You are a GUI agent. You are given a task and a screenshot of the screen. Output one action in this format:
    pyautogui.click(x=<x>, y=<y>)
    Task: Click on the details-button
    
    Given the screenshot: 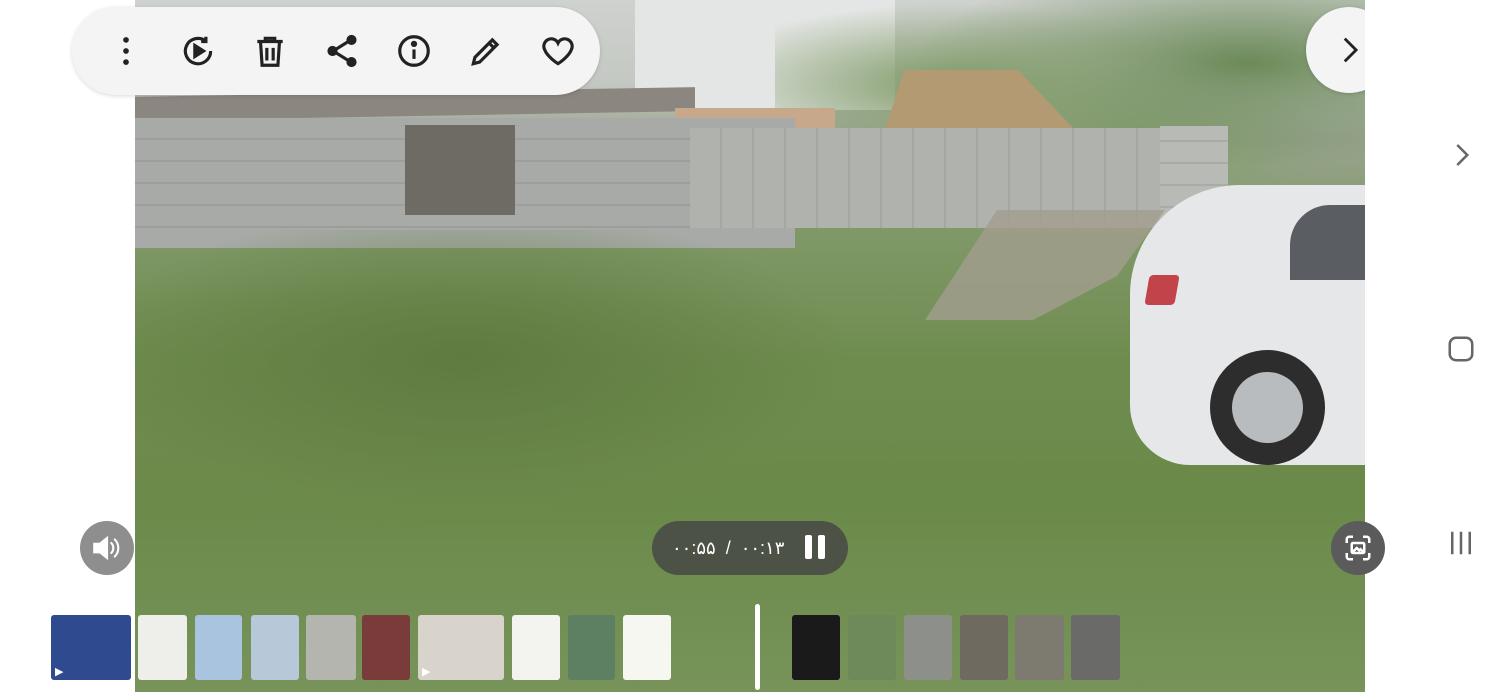 What is the action you would take?
    pyautogui.click(x=414, y=51)
    